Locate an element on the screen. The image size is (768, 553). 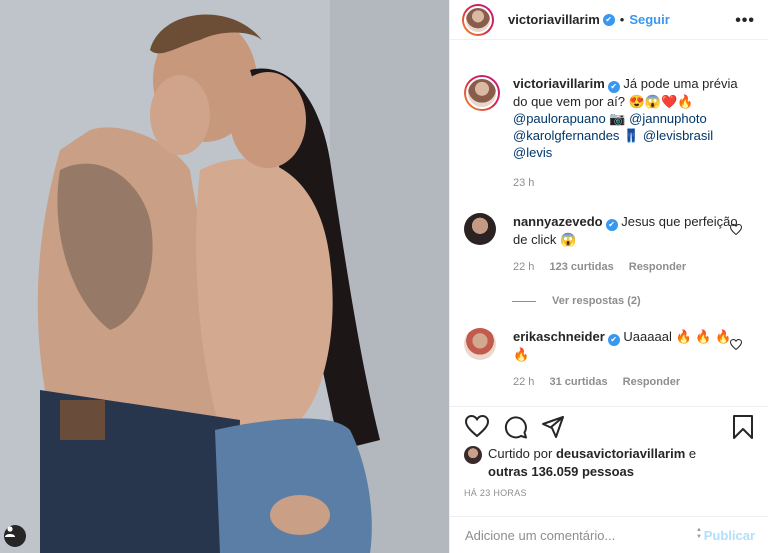
liker-avatar is located at coordinates (473, 455).